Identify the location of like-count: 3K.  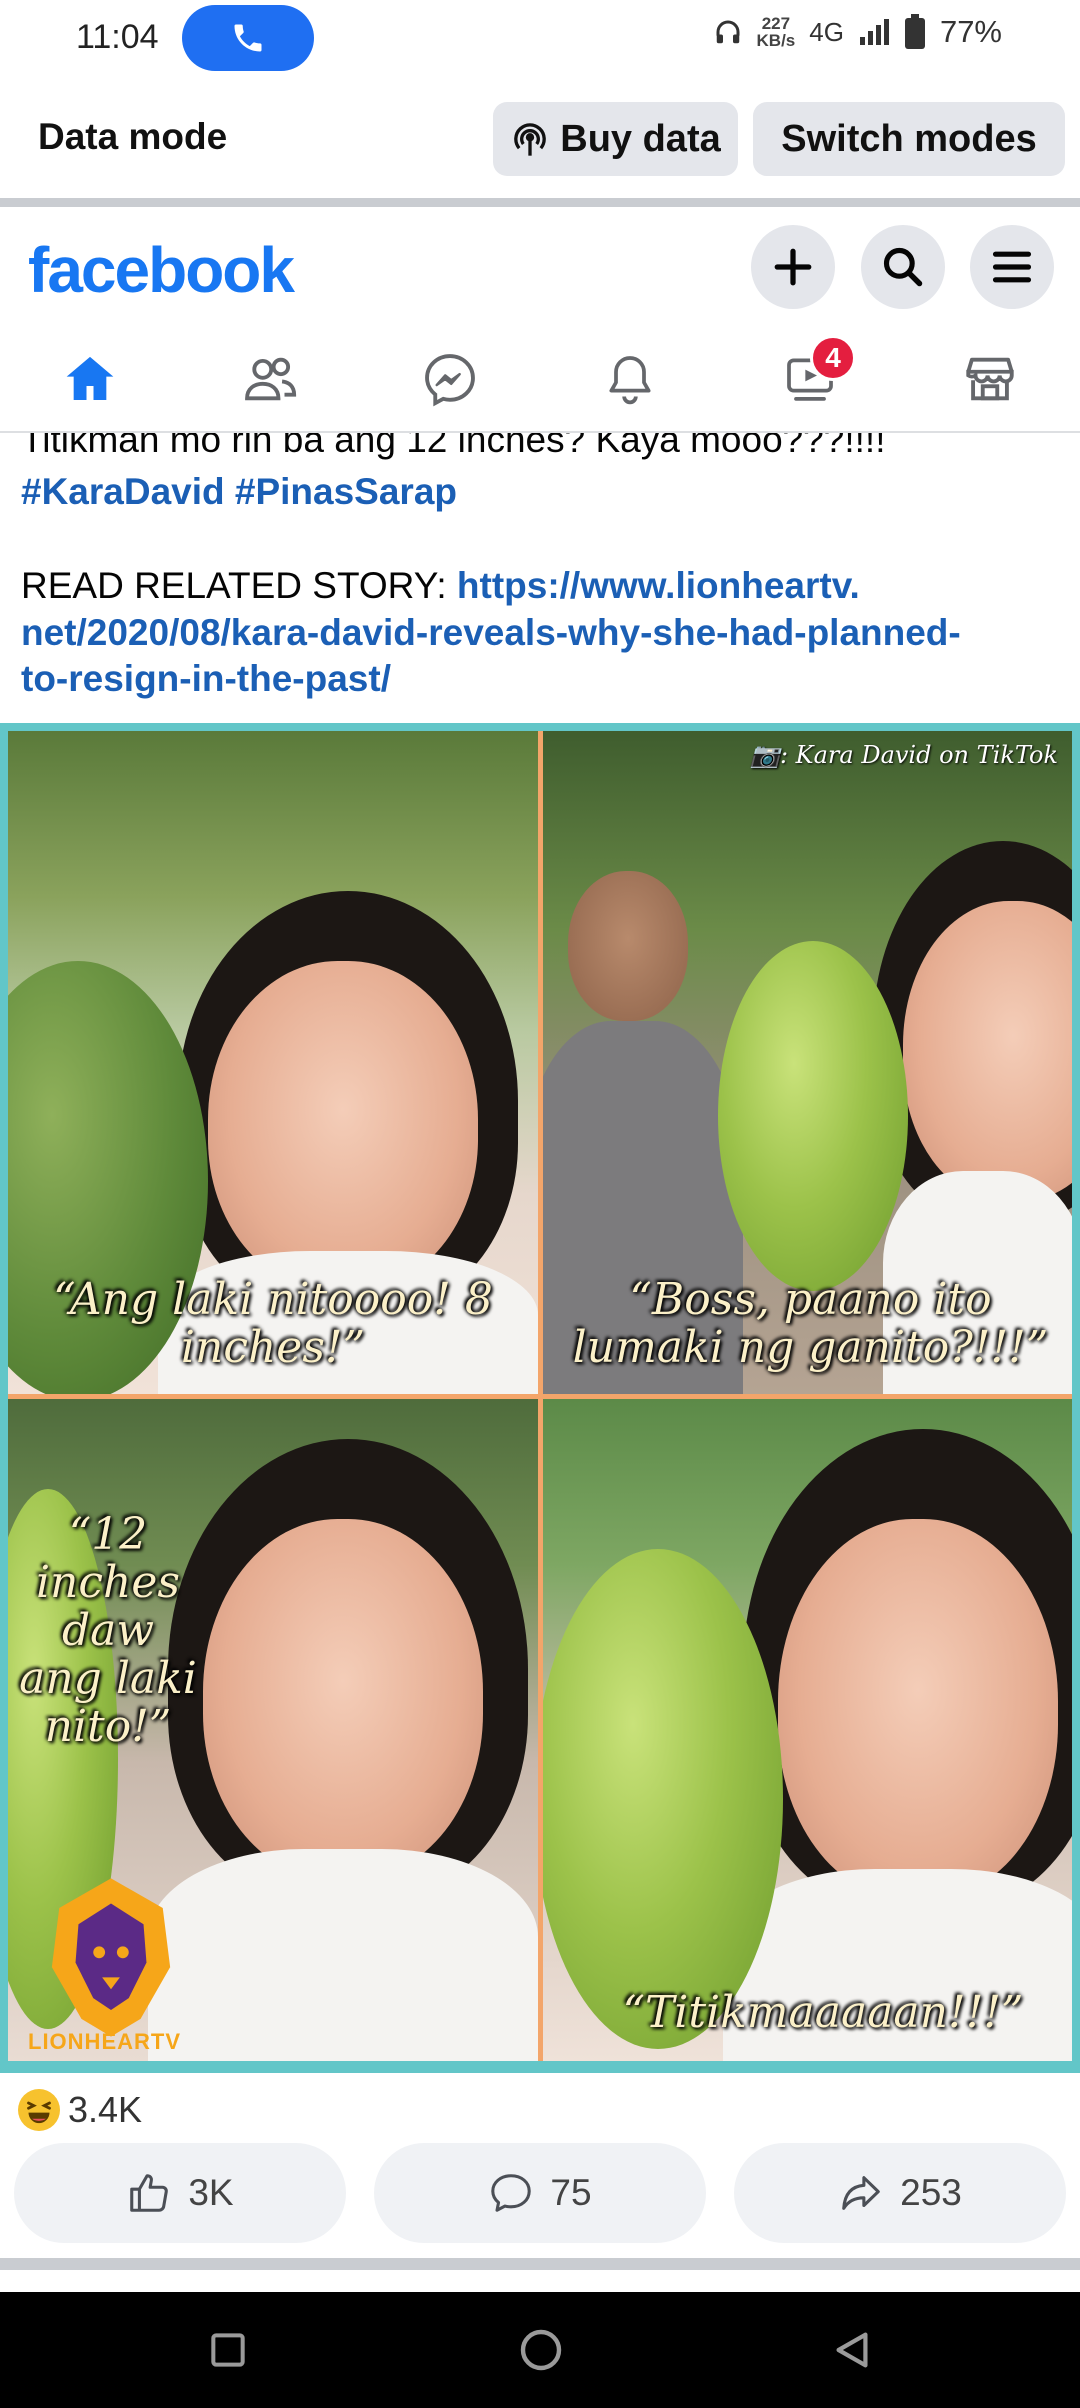
(211, 2192).